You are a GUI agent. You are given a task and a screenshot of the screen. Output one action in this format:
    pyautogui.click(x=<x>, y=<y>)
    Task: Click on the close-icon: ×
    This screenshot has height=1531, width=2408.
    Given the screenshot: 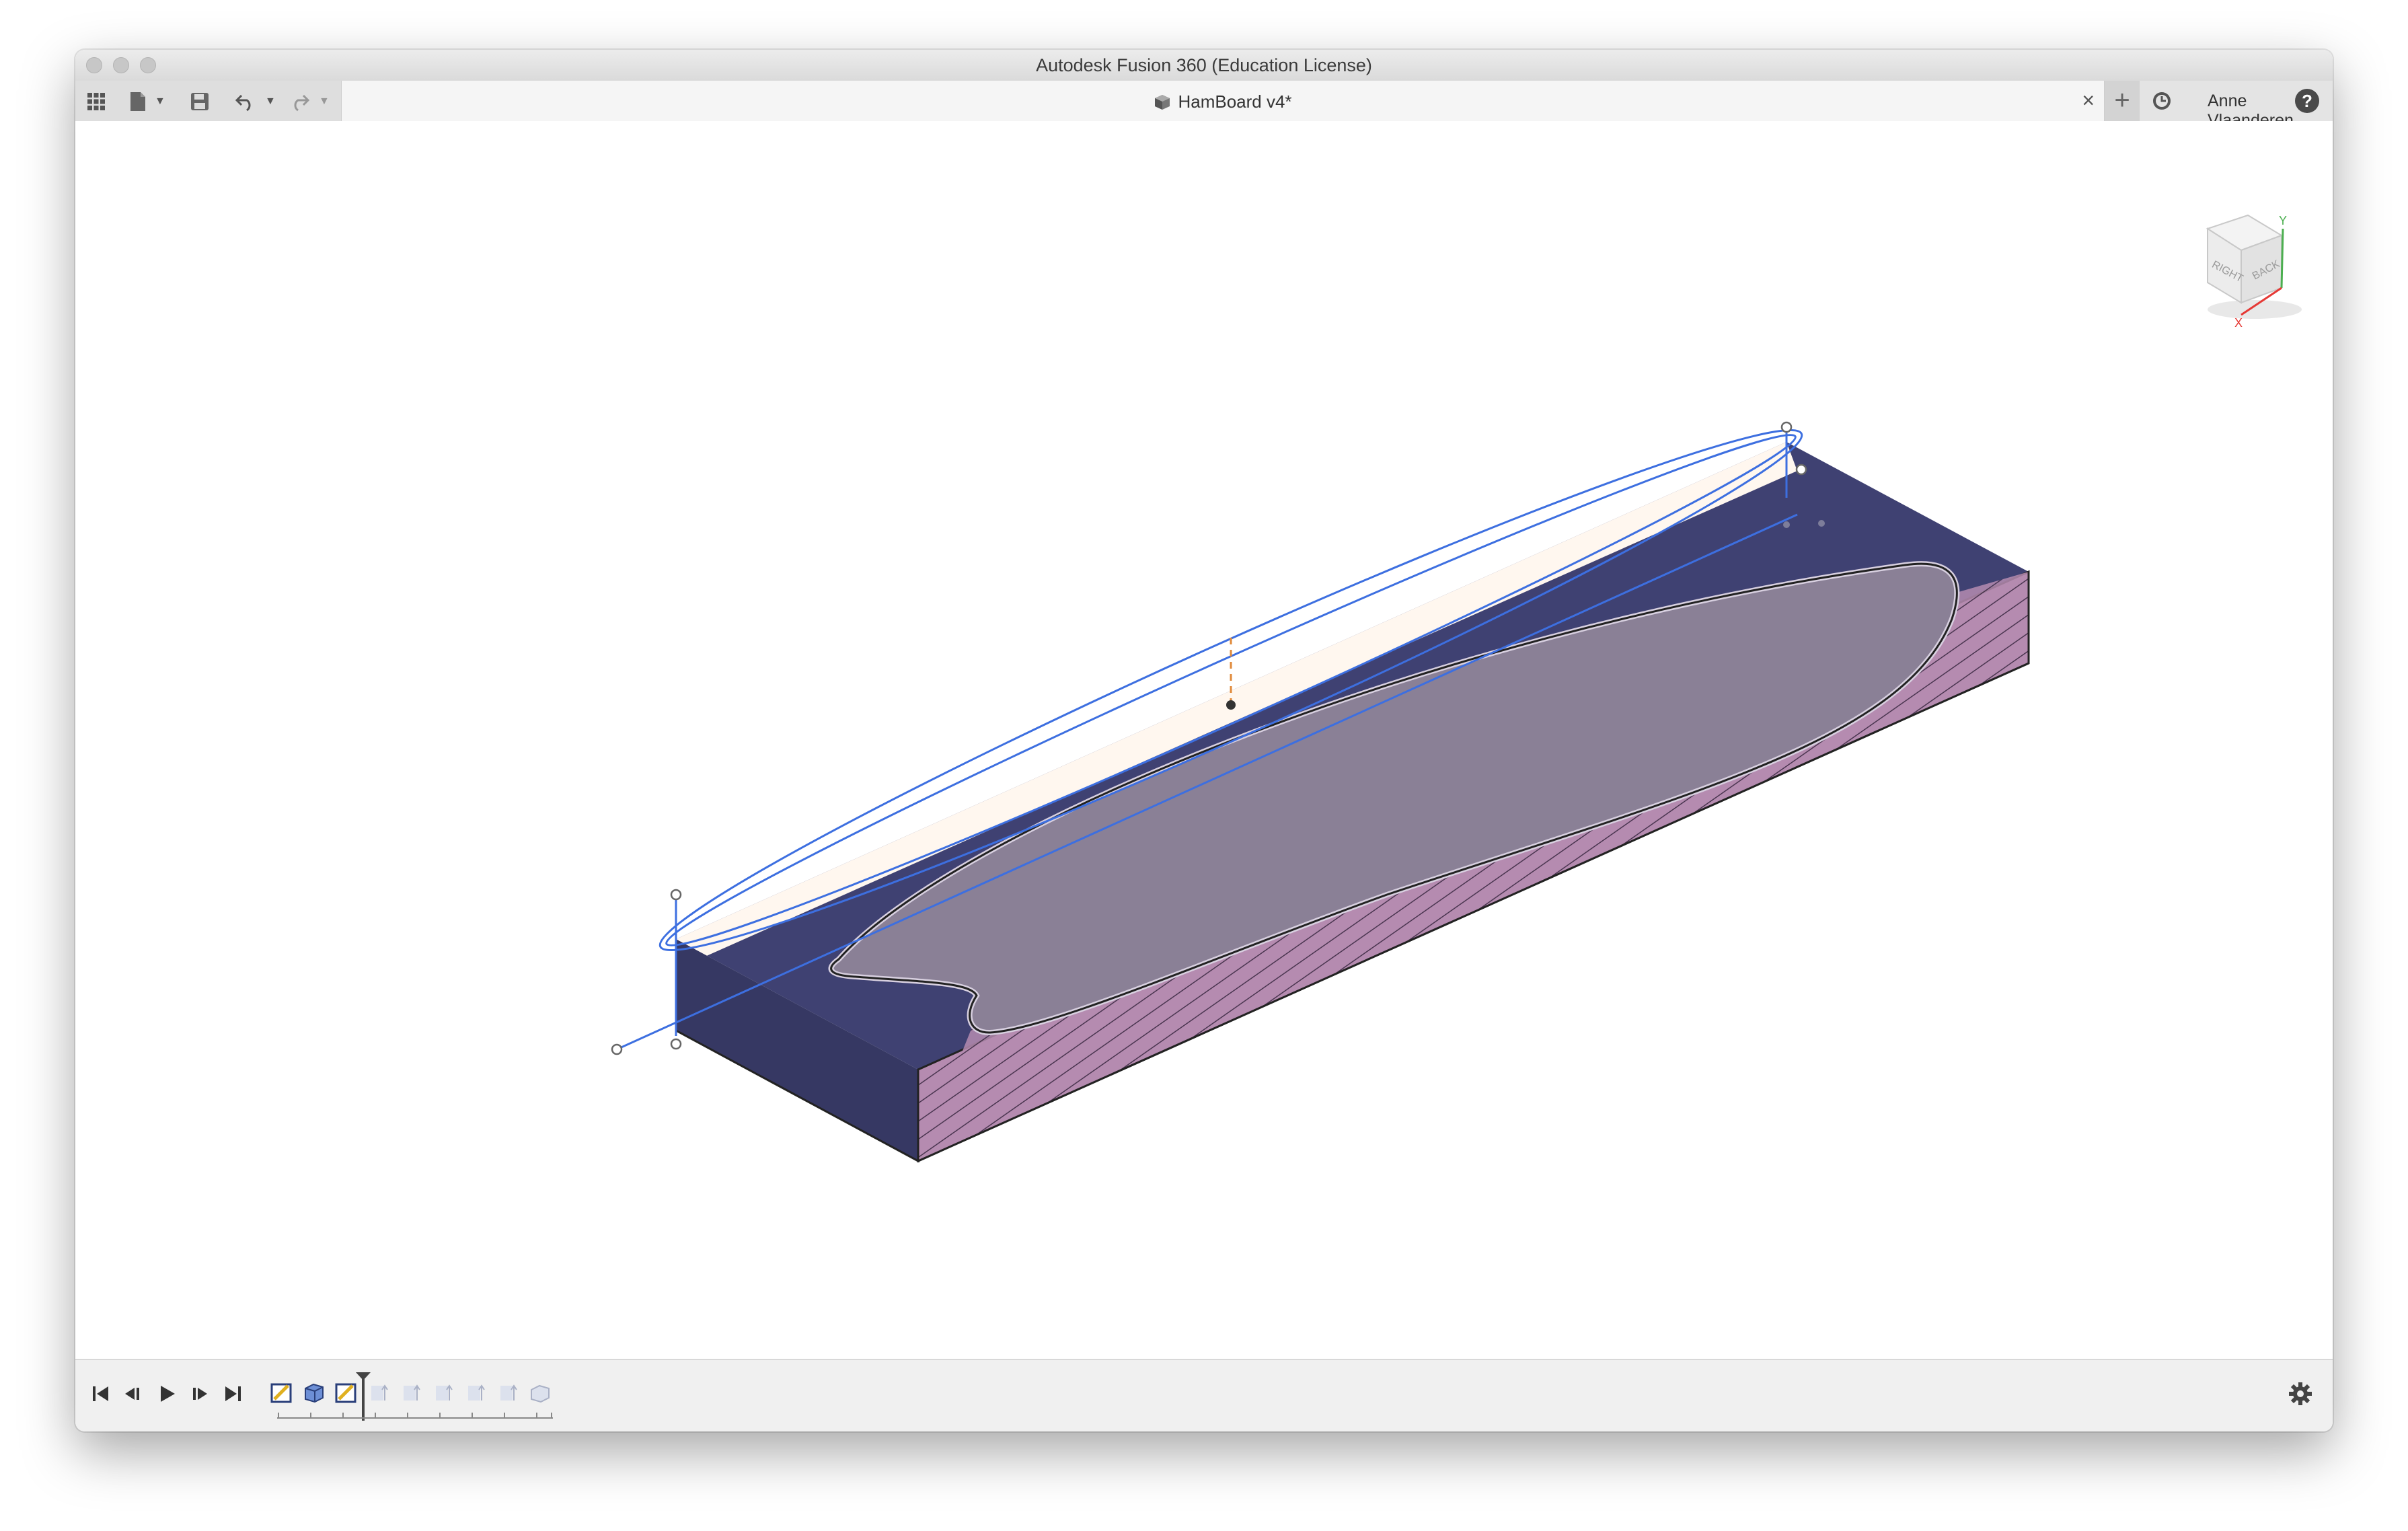 What is the action you would take?
    pyautogui.click(x=2088, y=101)
    